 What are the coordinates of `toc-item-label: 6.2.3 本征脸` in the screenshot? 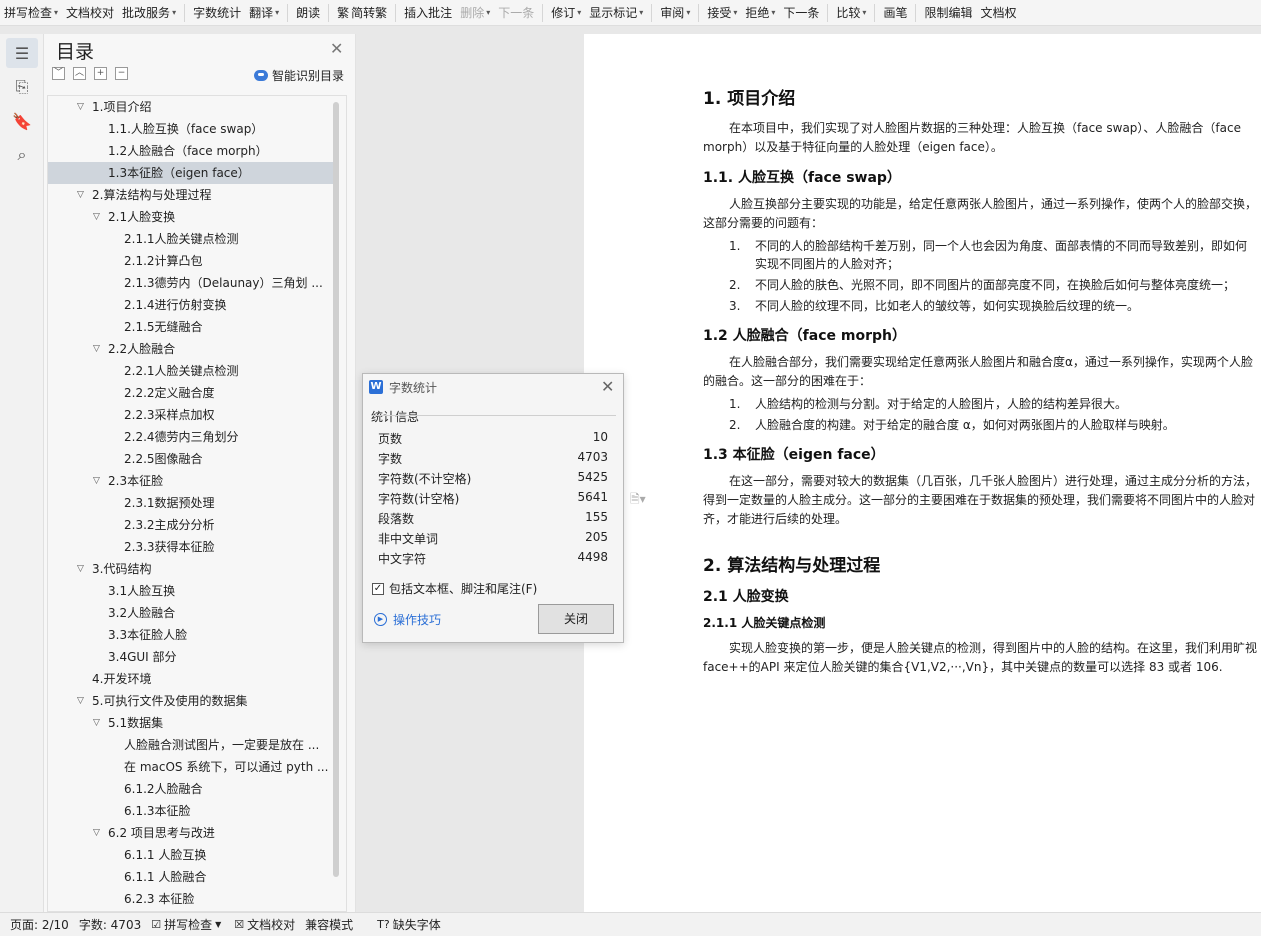 It's located at (159, 899).